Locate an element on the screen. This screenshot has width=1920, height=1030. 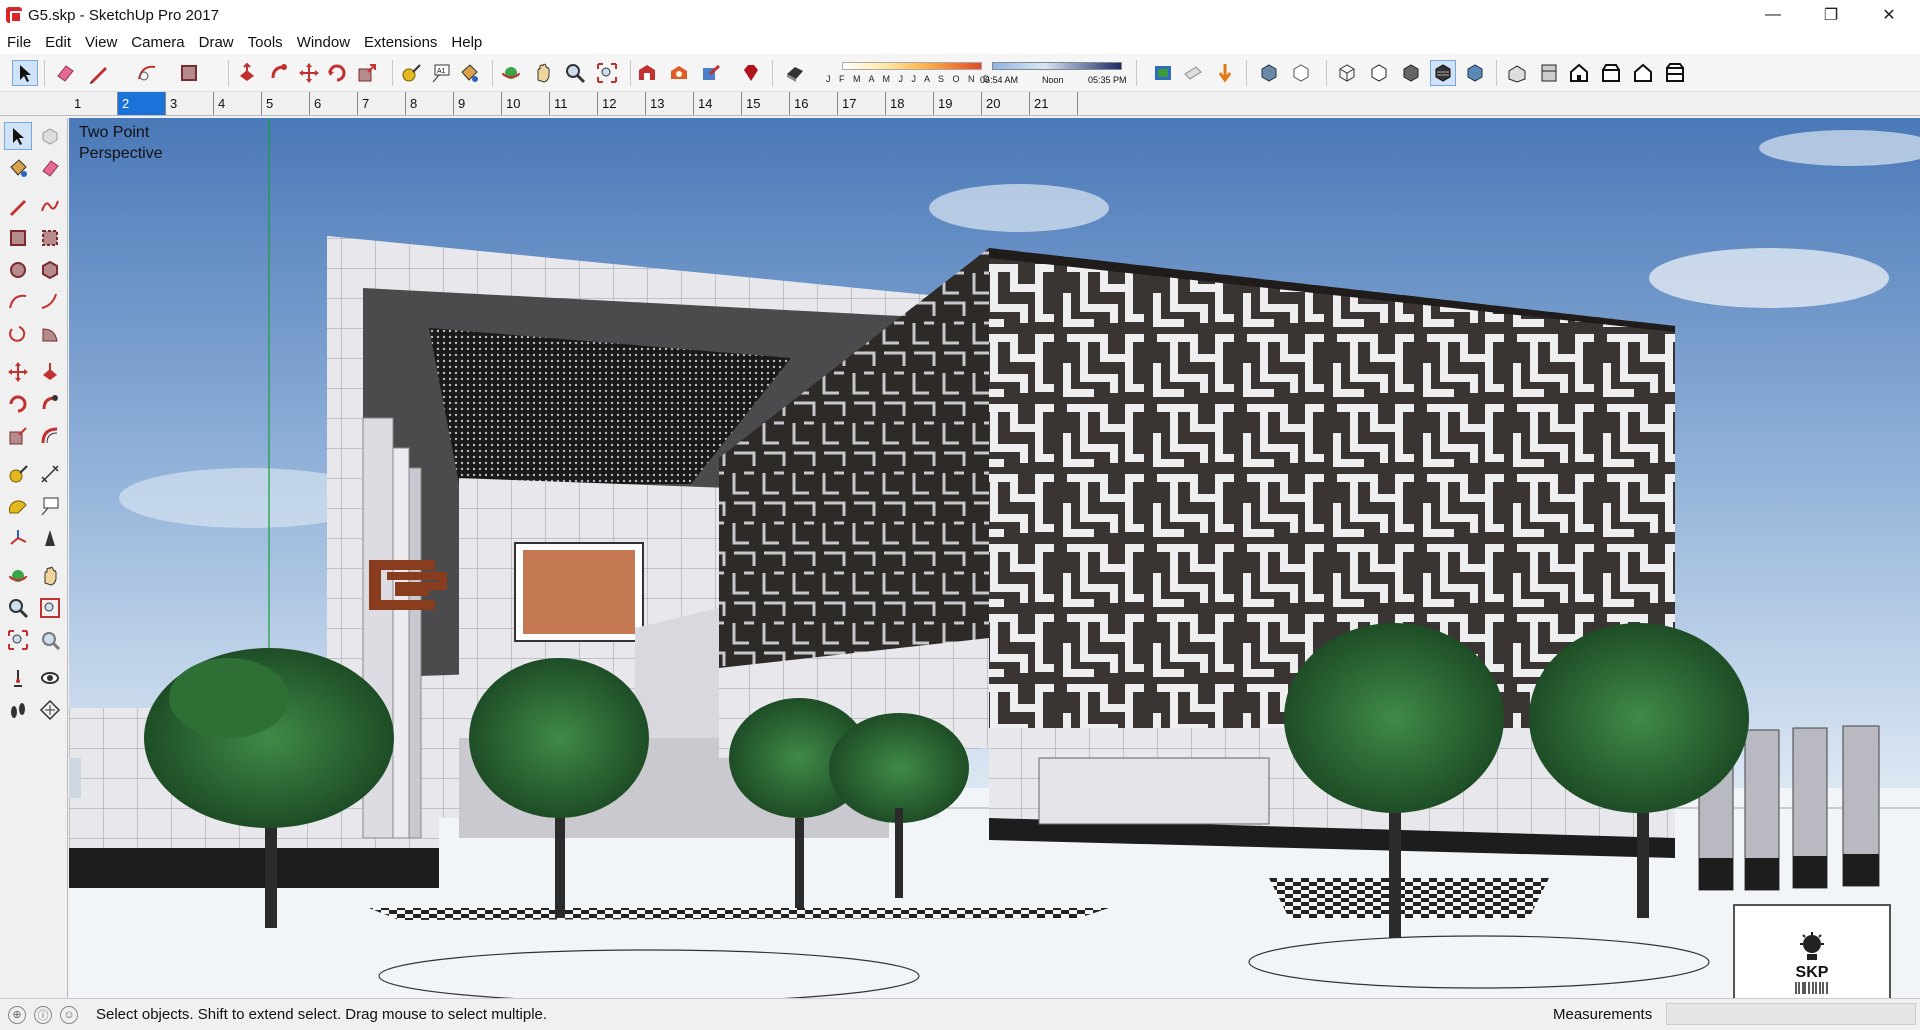
front-icon is located at coordinates (1579, 73).